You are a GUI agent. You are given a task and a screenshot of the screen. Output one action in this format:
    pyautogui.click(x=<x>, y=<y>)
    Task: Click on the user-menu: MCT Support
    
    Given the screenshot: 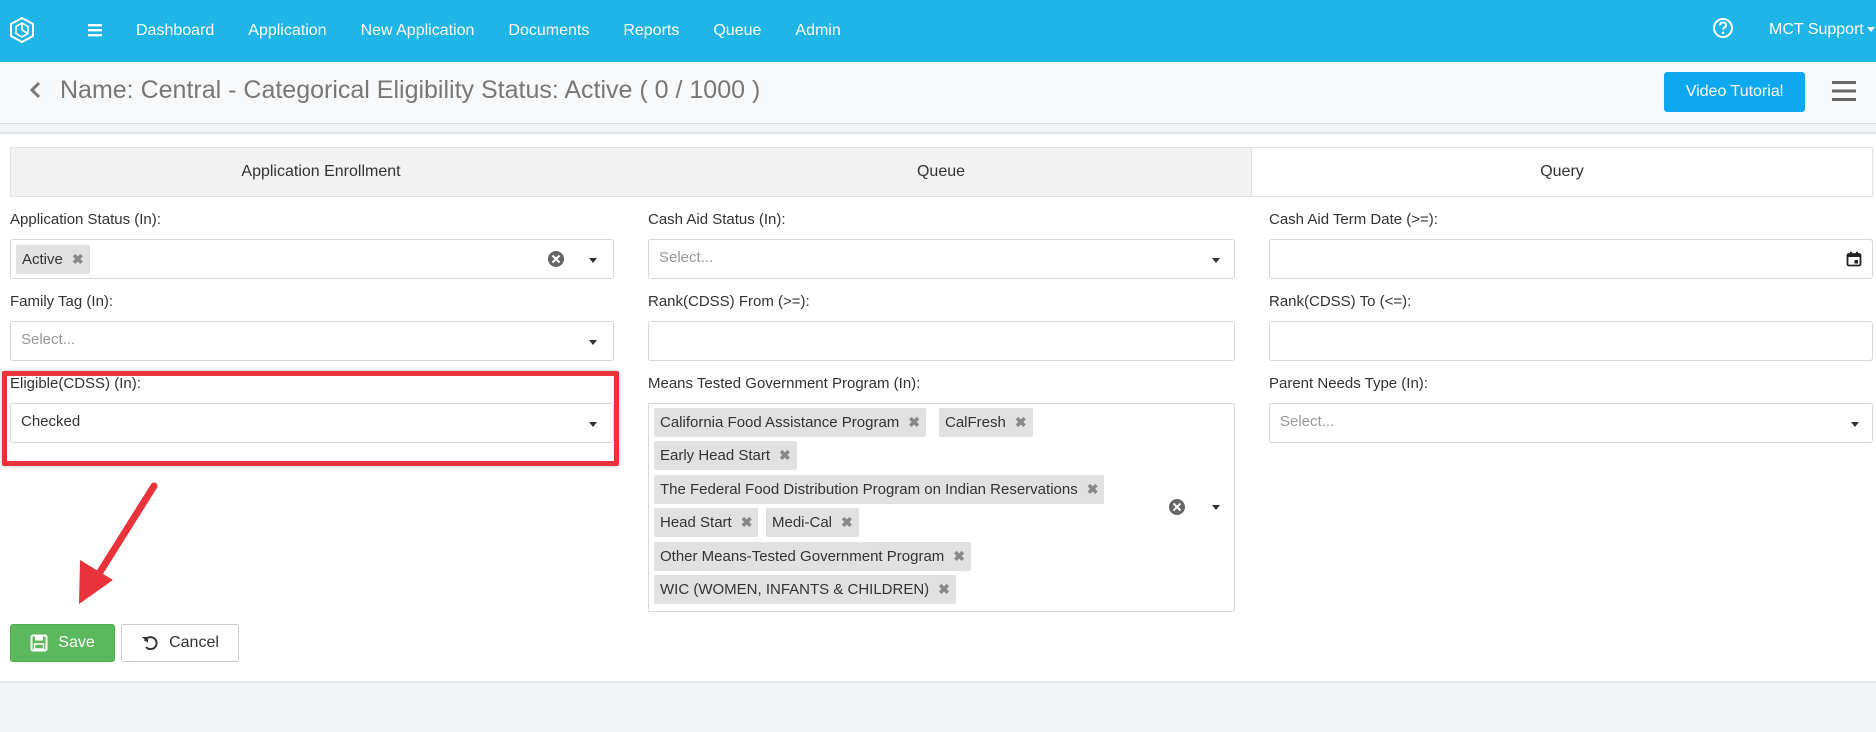 What is the action you would take?
    pyautogui.click(x=1822, y=30)
    